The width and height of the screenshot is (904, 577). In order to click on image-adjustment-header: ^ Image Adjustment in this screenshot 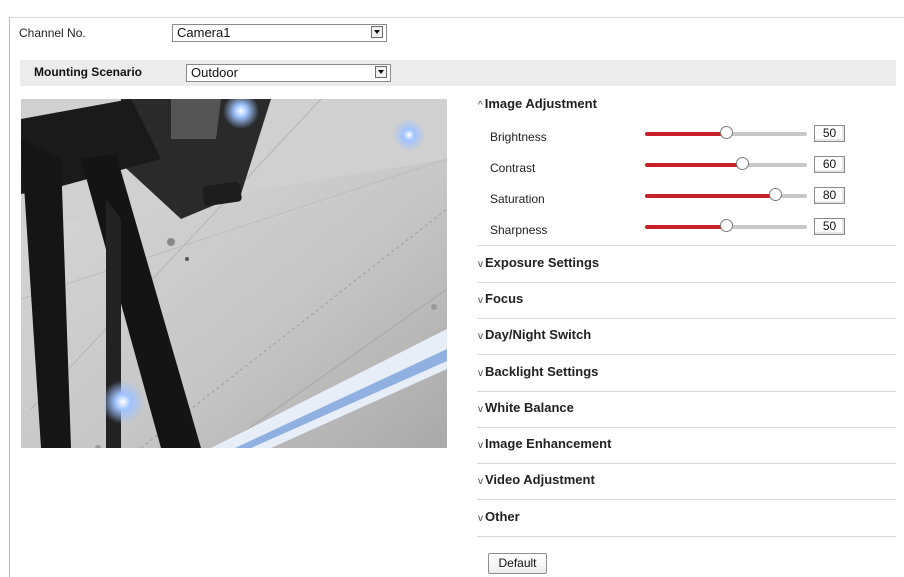, I will do `click(537, 103)`.